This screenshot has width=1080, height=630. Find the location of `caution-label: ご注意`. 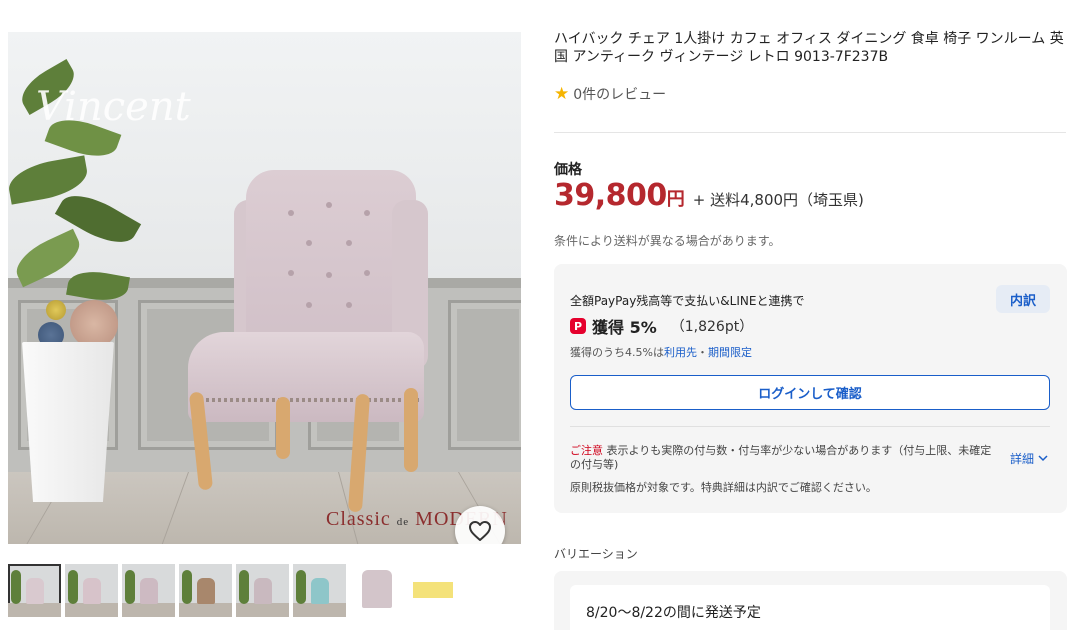

caution-label: ご注意 is located at coordinates (586, 450).